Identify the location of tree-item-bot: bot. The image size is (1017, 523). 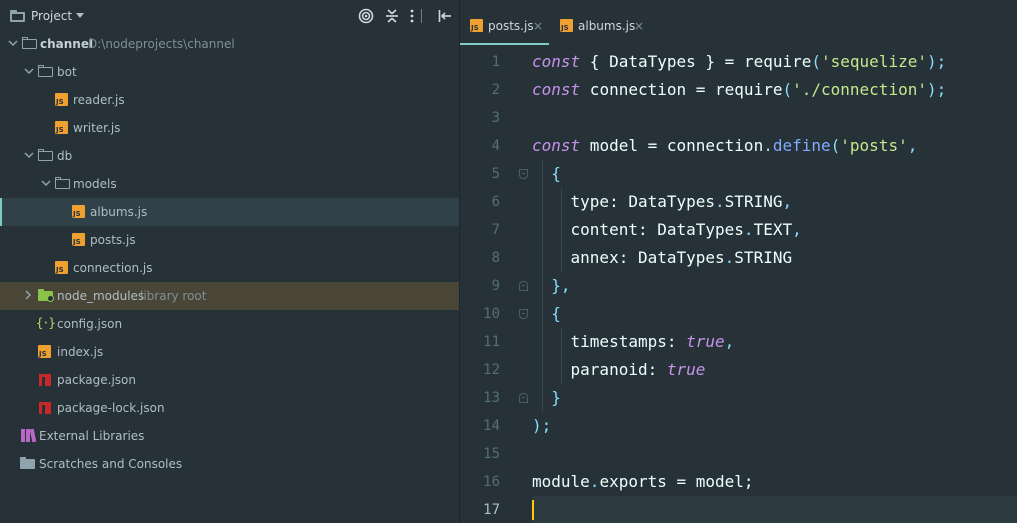
(229, 72).